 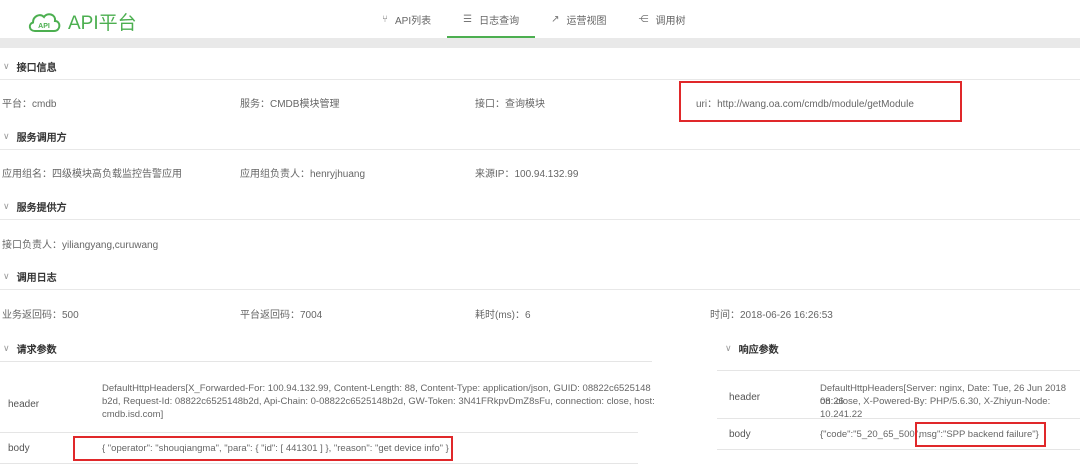 I want to click on nav-tab-ops-view: ↗ 运营视图, so click(x=578, y=19).